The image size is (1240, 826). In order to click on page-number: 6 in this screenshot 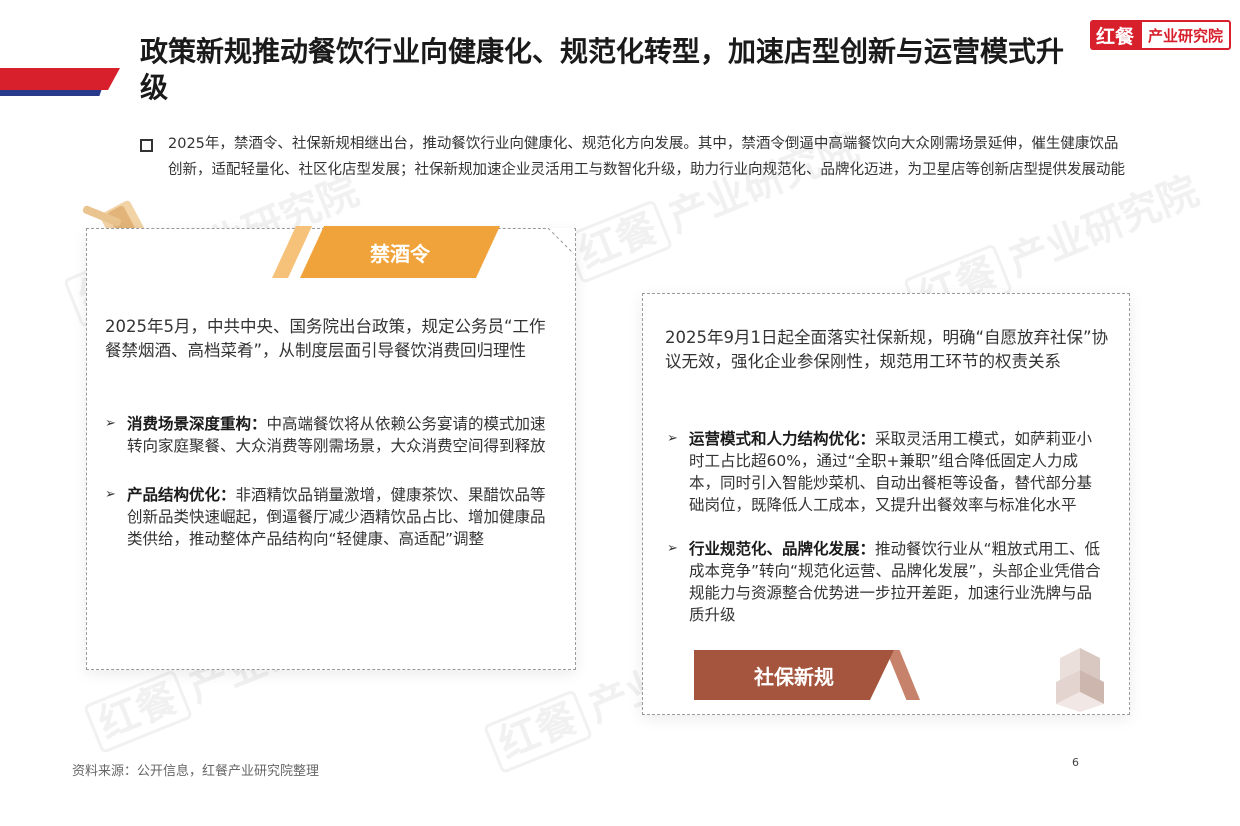, I will do `click(1075, 762)`.